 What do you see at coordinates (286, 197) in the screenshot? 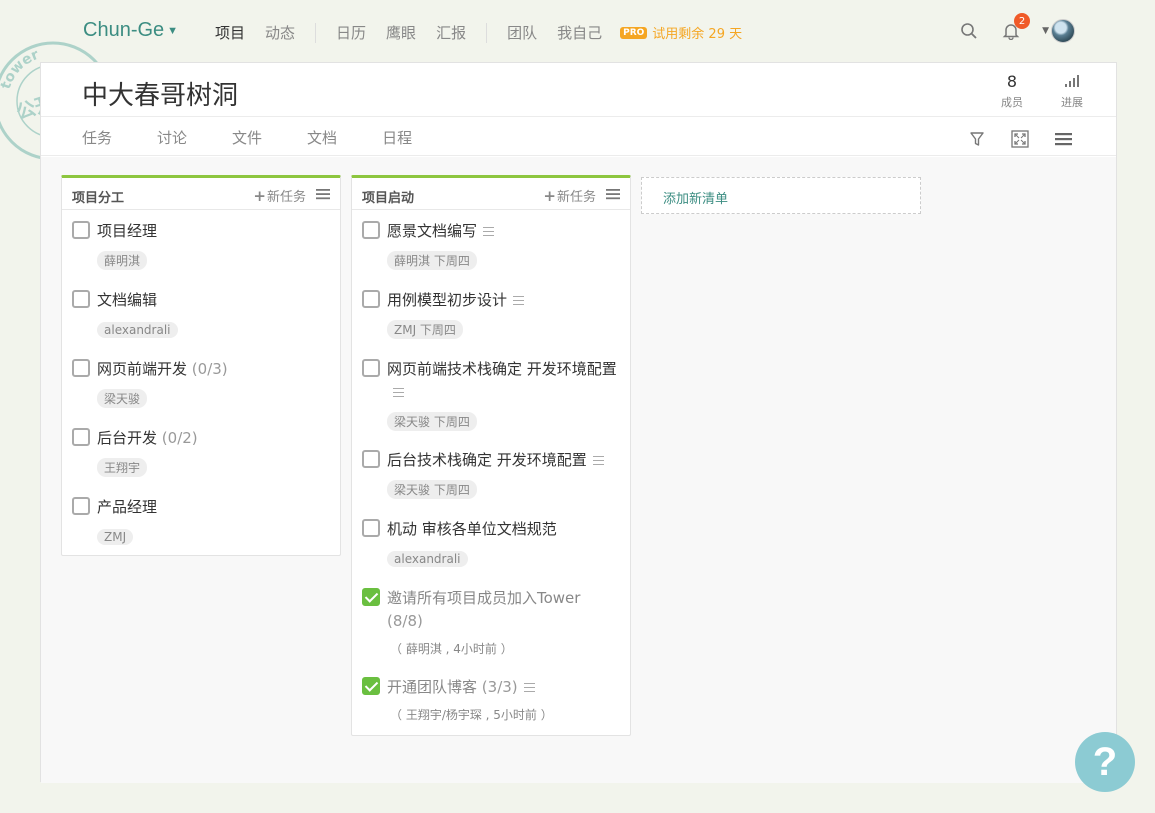
I see `new-task-label: 新任务` at bounding box center [286, 197].